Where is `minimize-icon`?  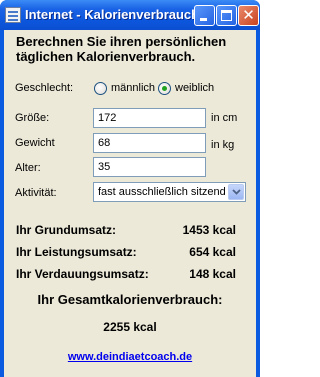
minimize-icon is located at coordinates (203, 19).